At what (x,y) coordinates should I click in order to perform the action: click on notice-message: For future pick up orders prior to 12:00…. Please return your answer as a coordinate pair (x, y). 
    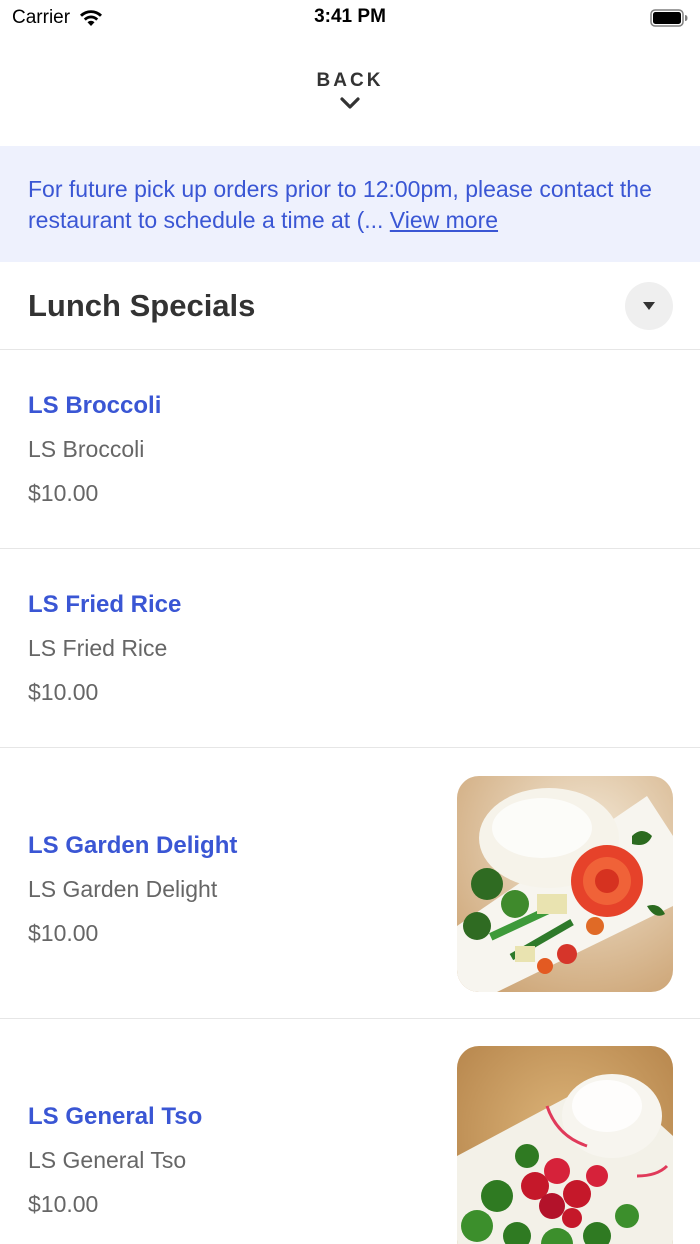
    Looking at the image, I should click on (340, 204).